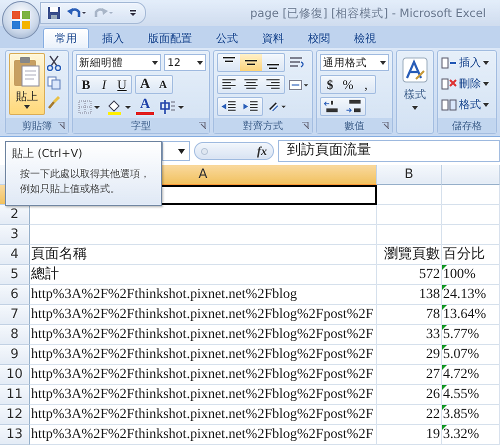 The image size is (500, 447). What do you see at coordinates (145, 84) in the screenshot?
I see `grow-font-button: A` at bounding box center [145, 84].